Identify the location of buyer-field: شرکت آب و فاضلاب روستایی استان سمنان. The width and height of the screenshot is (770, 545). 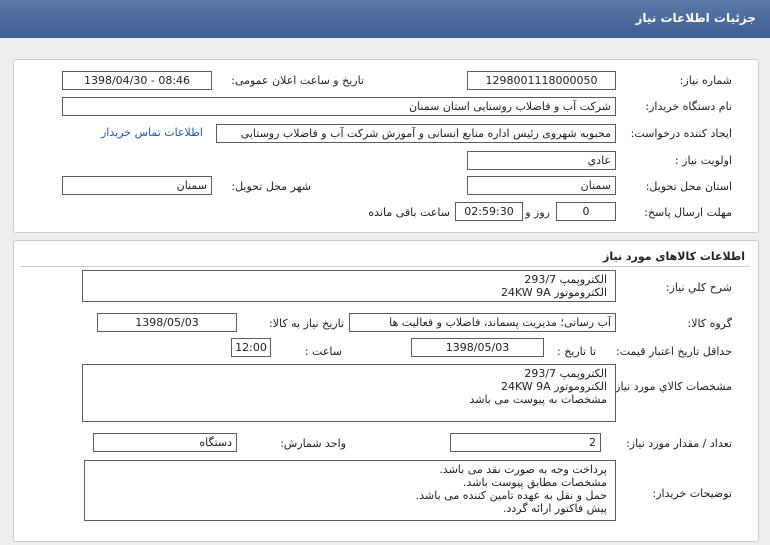
(339, 106).